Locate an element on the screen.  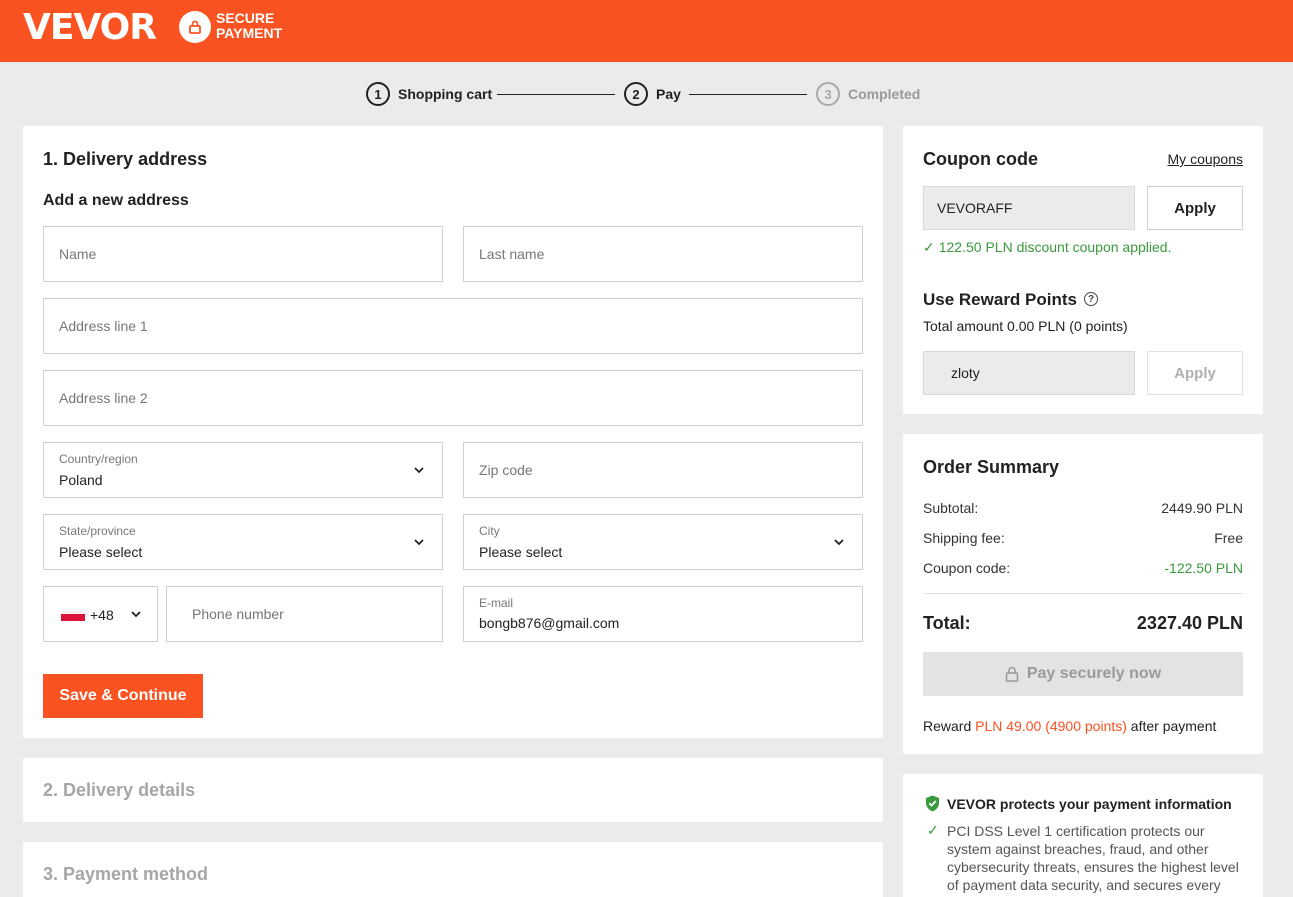
security-title: VEVOR protects your payment information is located at coordinates (1089, 804).